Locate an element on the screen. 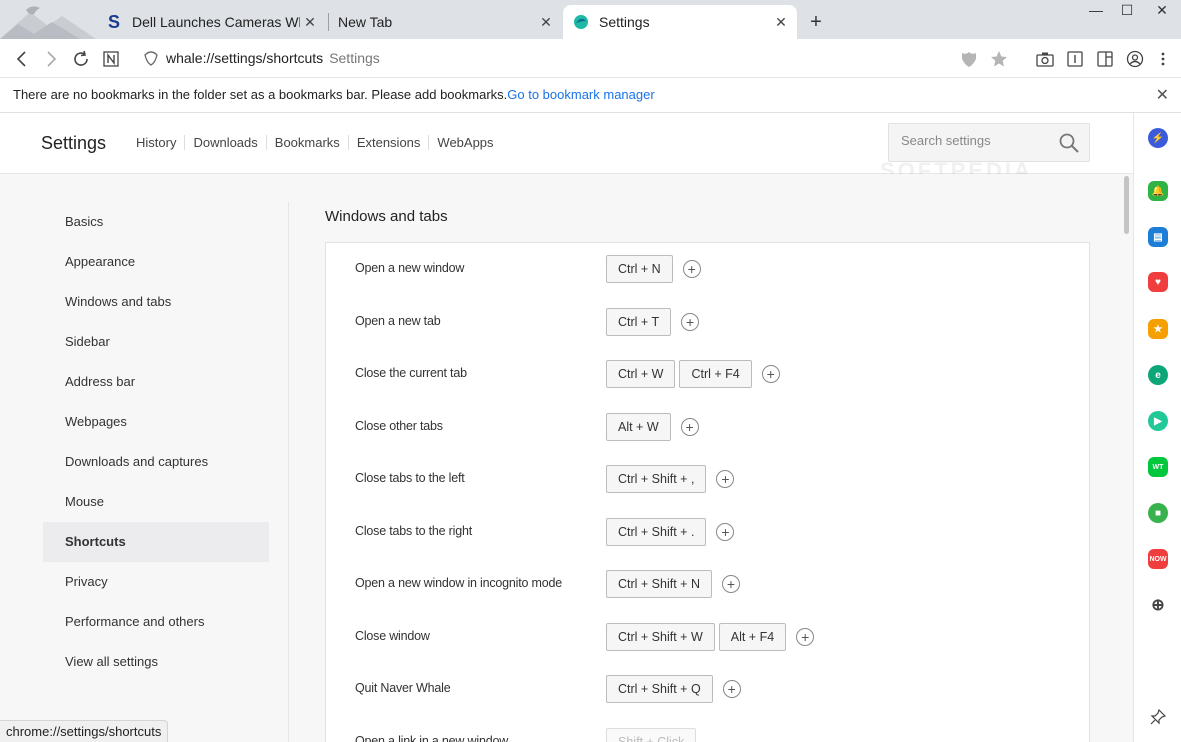  toolbar: whale://settings/shortcuts Settings is located at coordinates (590, 58).